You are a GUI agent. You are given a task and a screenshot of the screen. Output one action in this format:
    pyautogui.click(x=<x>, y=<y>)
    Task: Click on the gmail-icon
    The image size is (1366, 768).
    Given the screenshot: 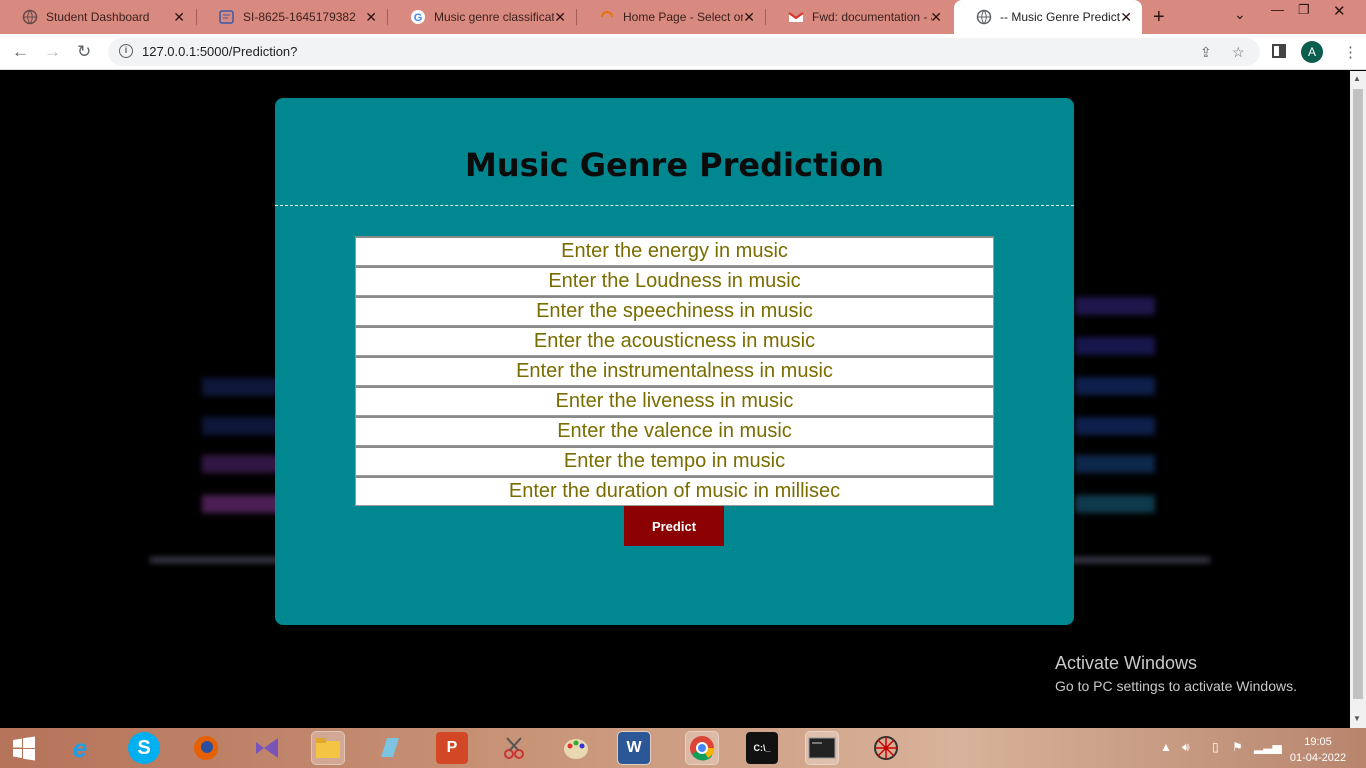 What is the action you would take?
    pyautogui.click(x=796, y=17)
    